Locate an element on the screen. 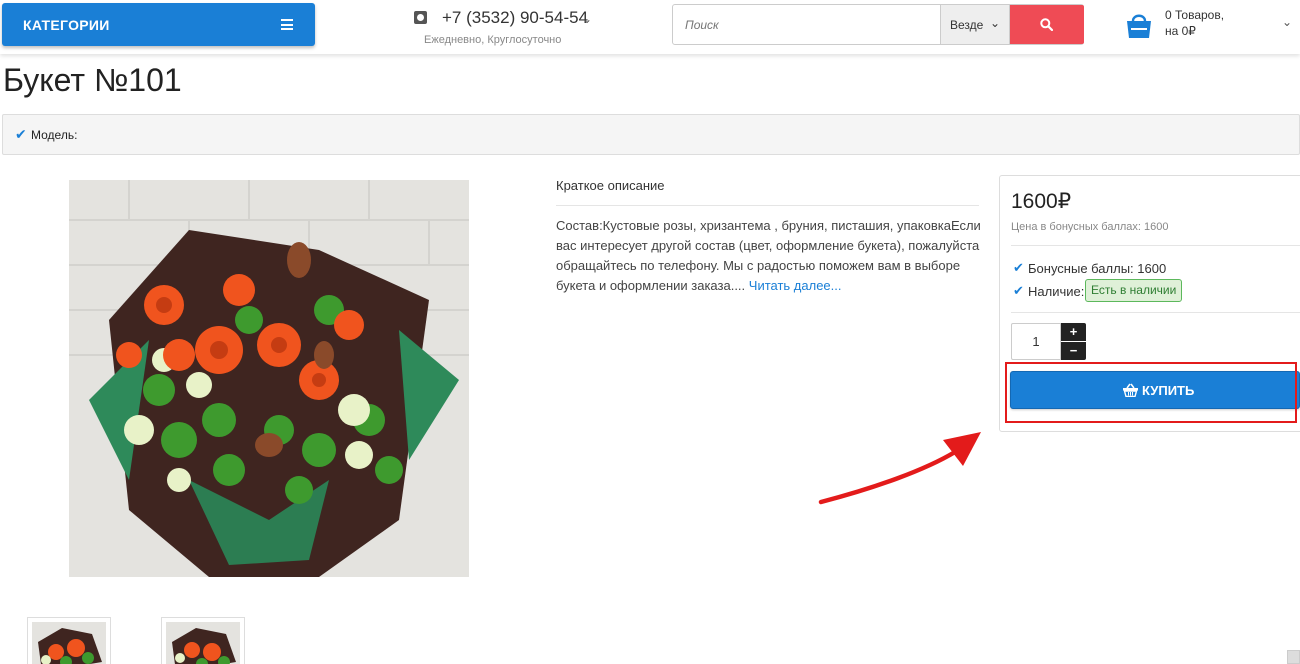 This screenshot has width=1300, height=664. search-bar: Везде ⌄ is located at coordinates (878, 24).